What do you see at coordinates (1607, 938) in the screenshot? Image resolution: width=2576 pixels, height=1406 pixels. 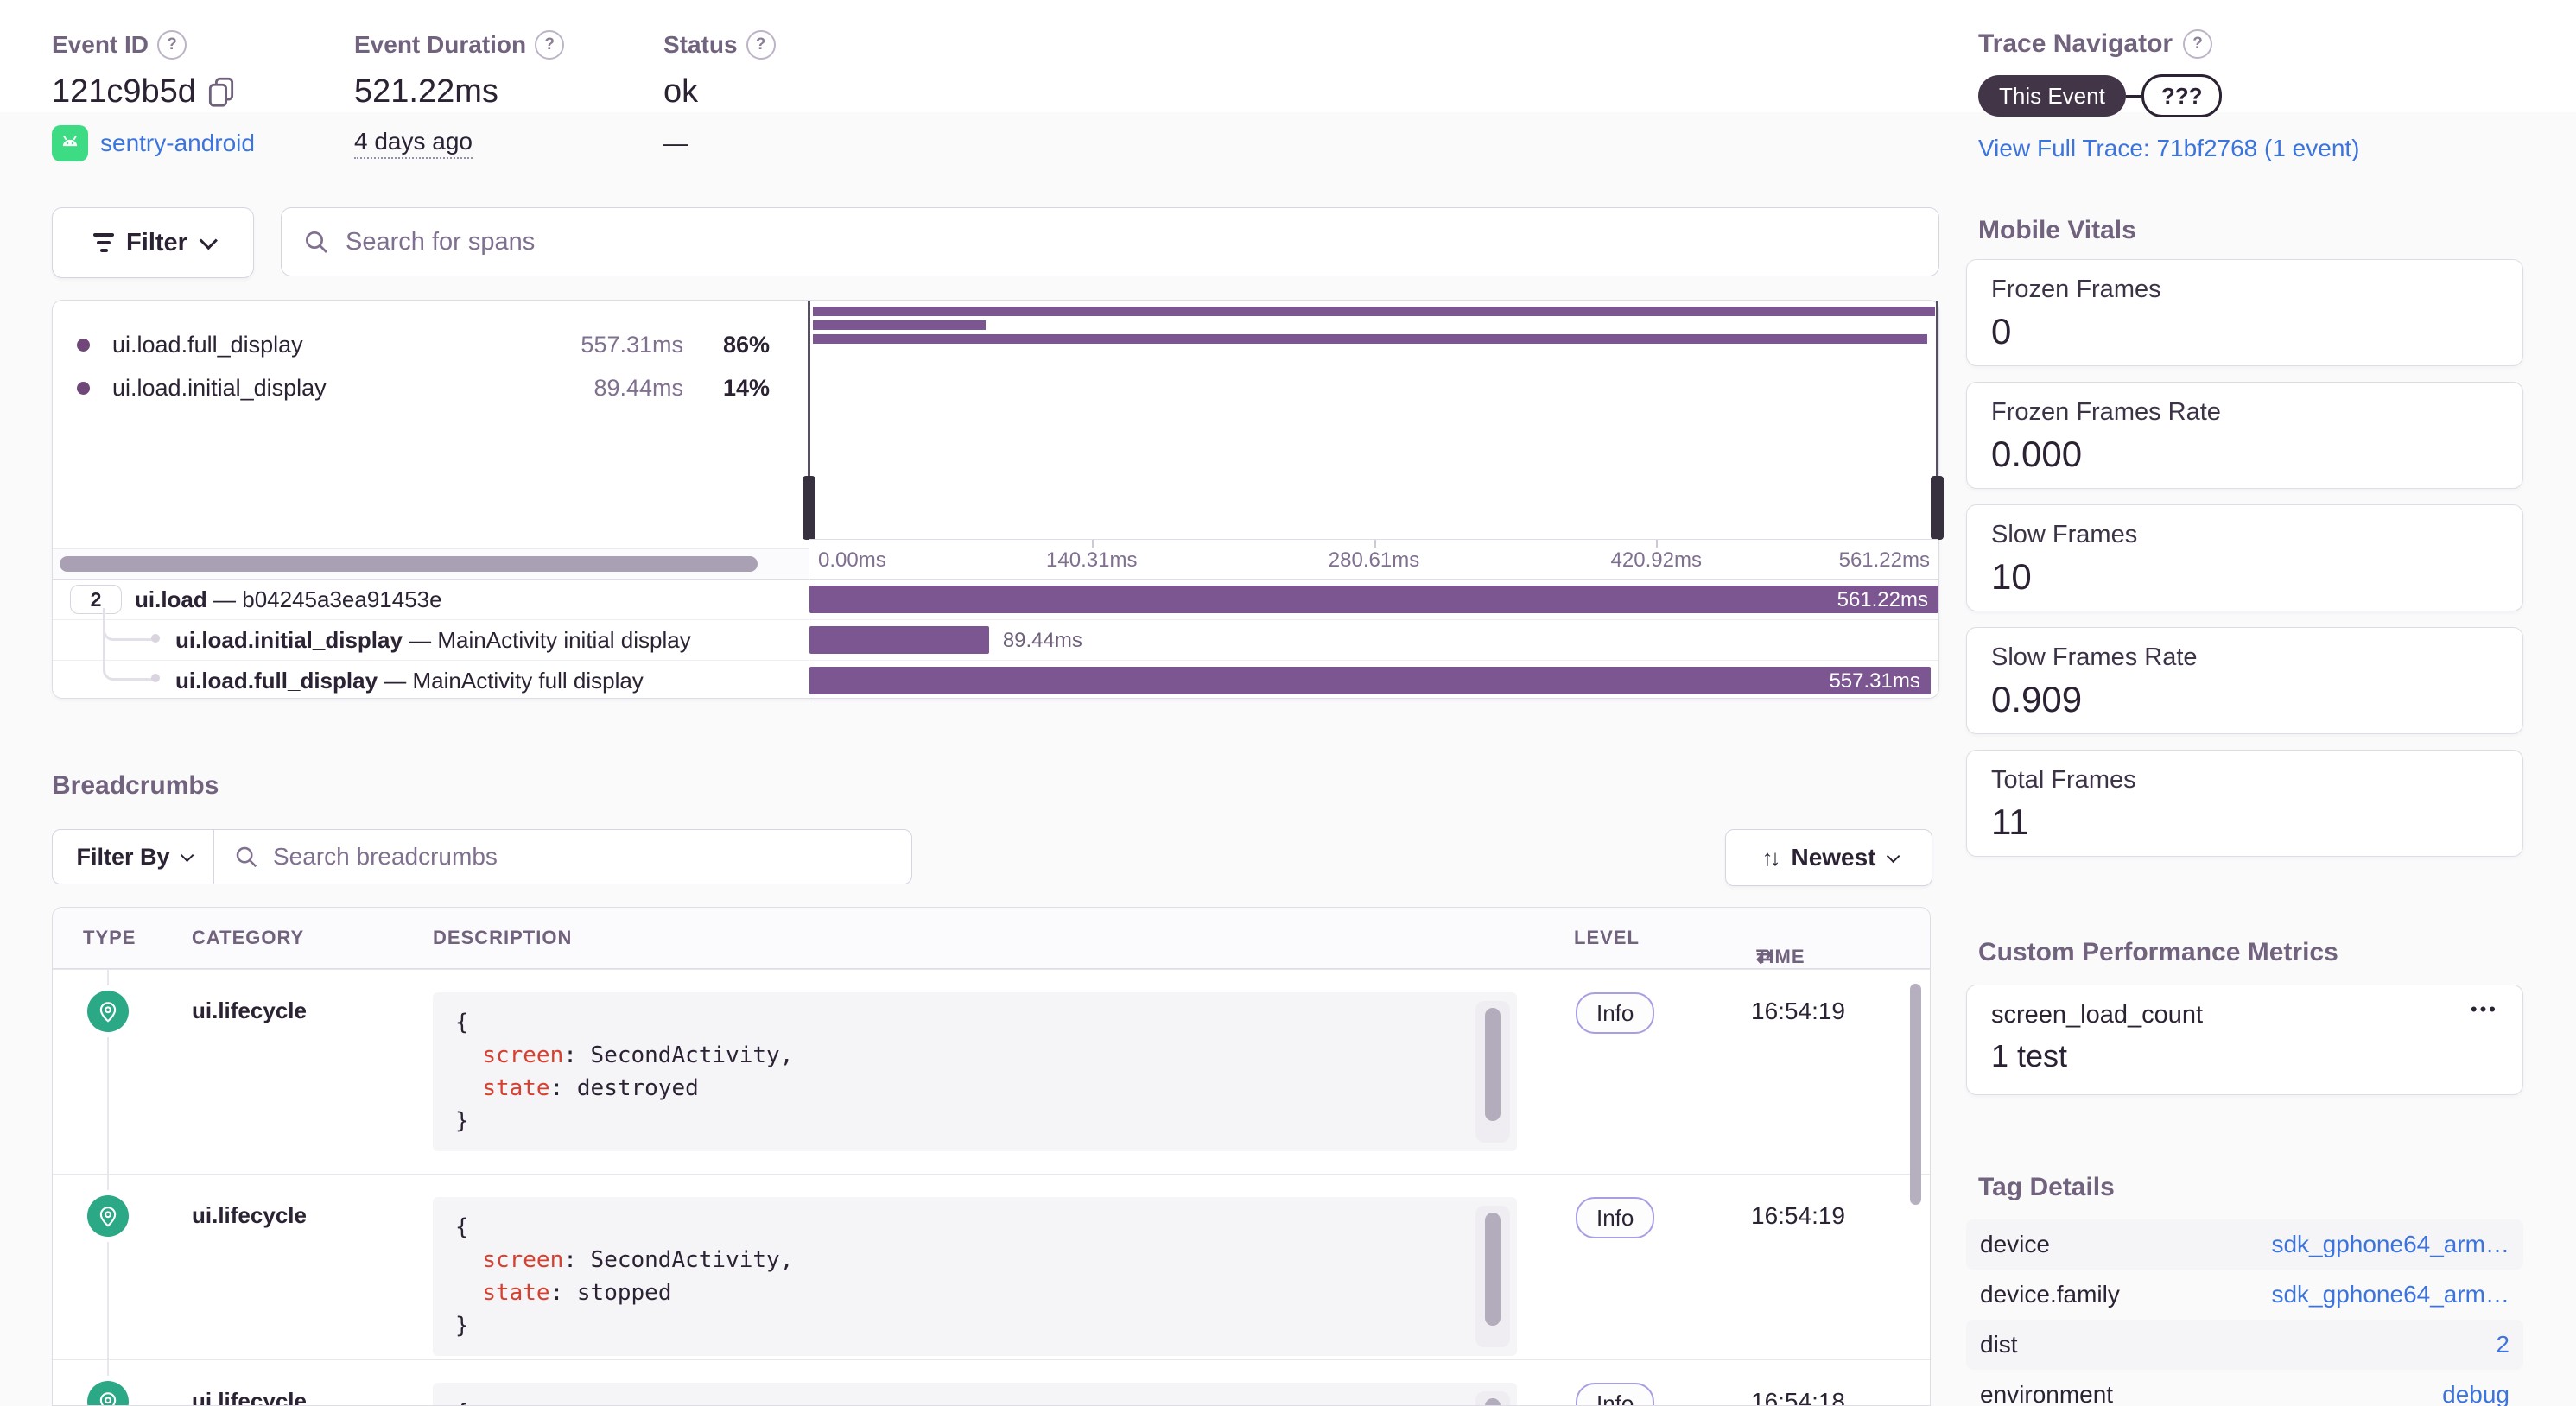 I see `column-level: LEVEL` at bounding box center [1607, 938].